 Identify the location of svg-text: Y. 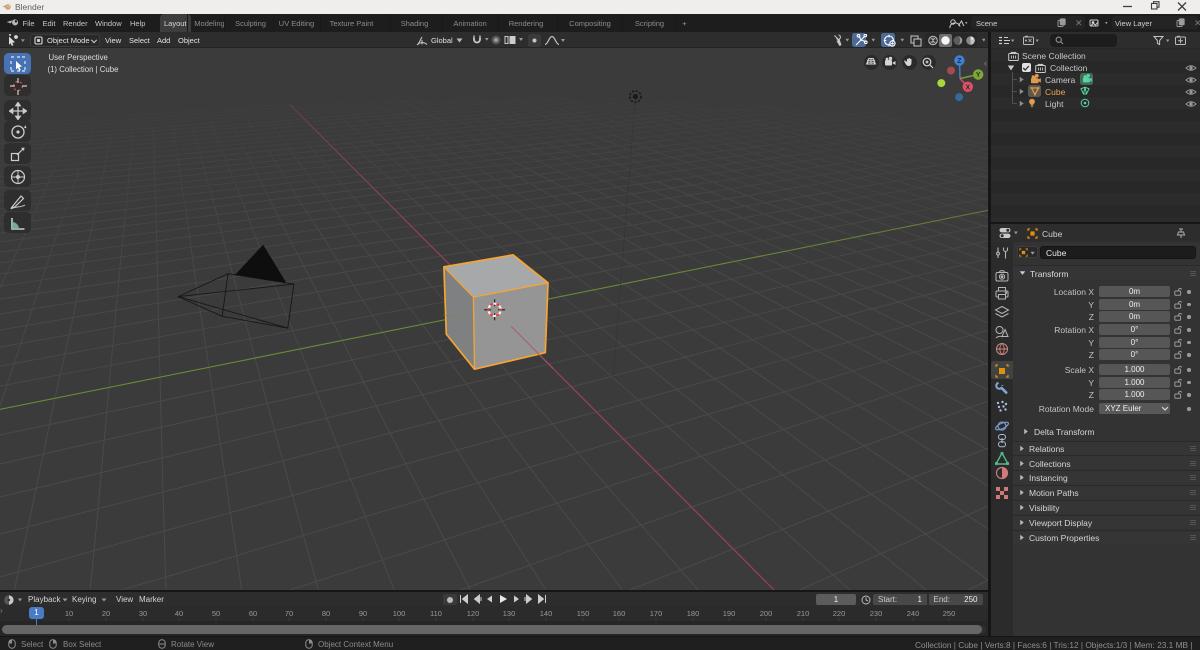
(978, 75).